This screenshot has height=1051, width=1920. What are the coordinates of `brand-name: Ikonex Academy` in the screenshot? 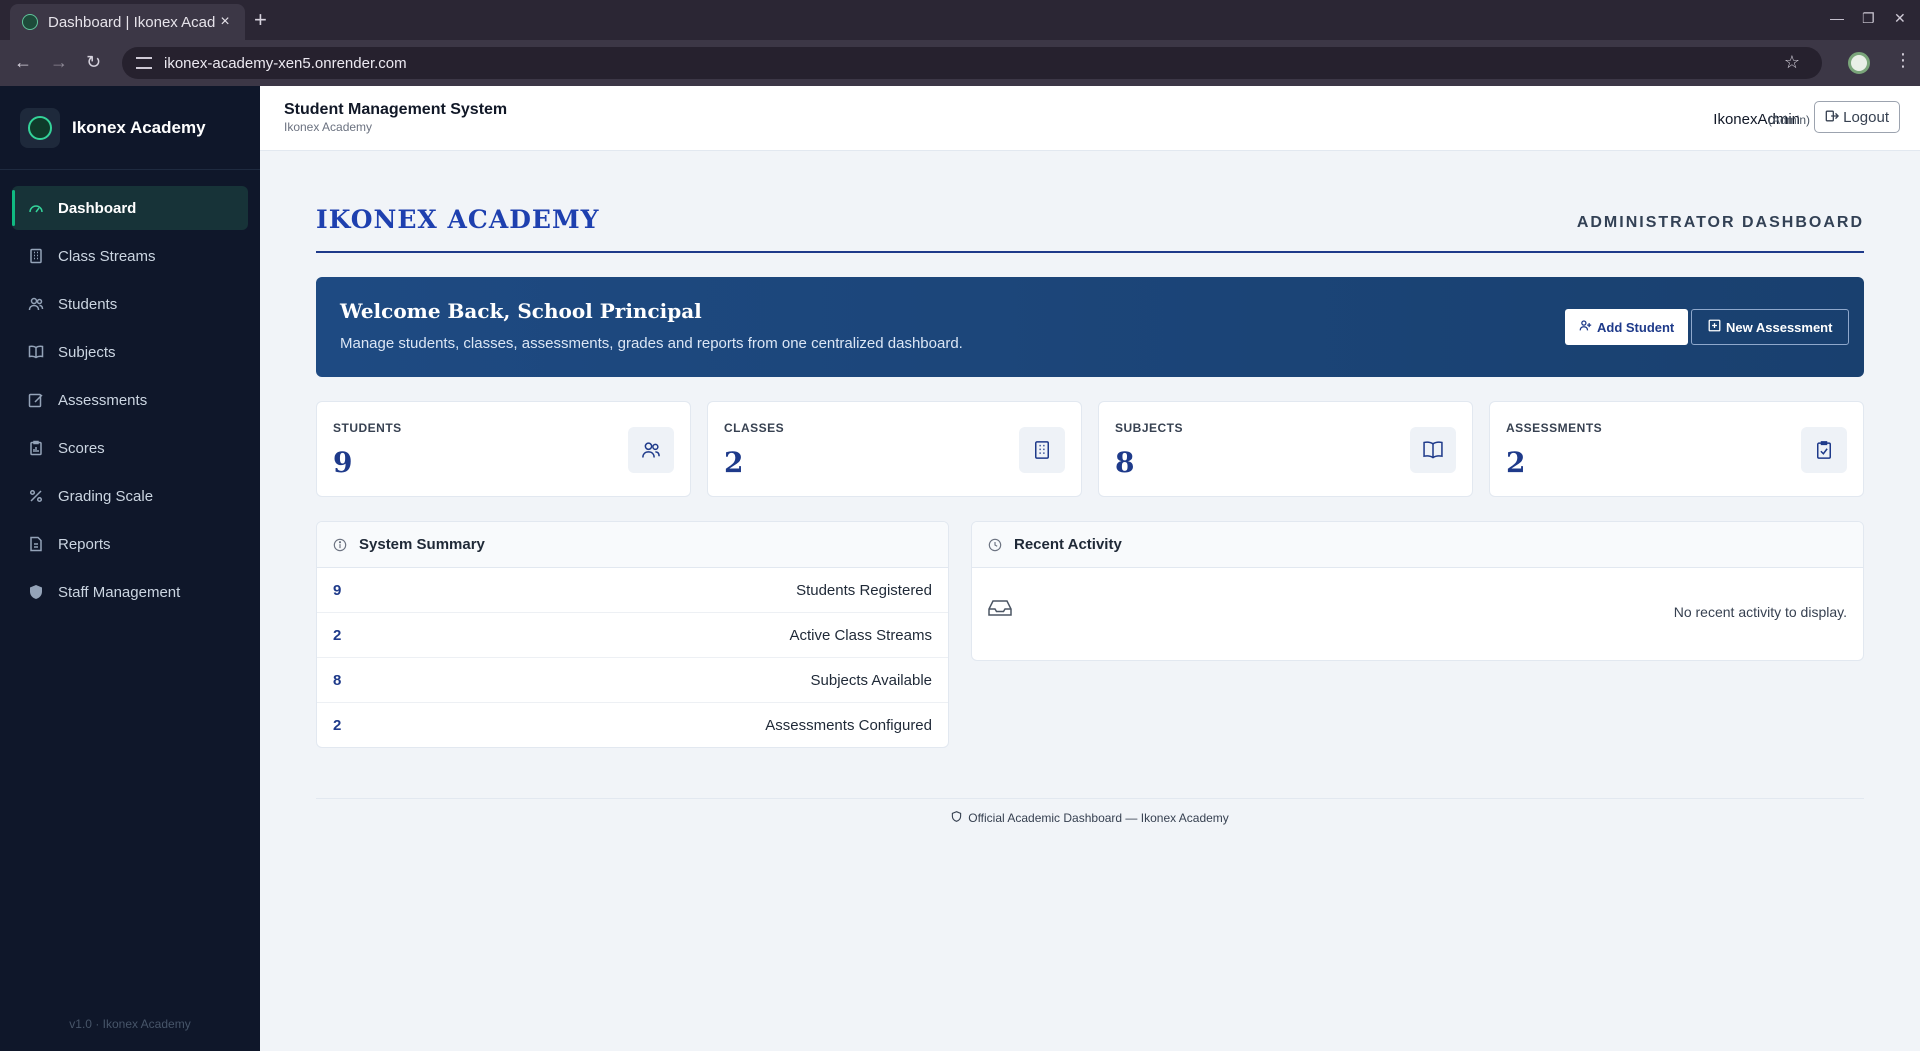 It's located at (139, 127).